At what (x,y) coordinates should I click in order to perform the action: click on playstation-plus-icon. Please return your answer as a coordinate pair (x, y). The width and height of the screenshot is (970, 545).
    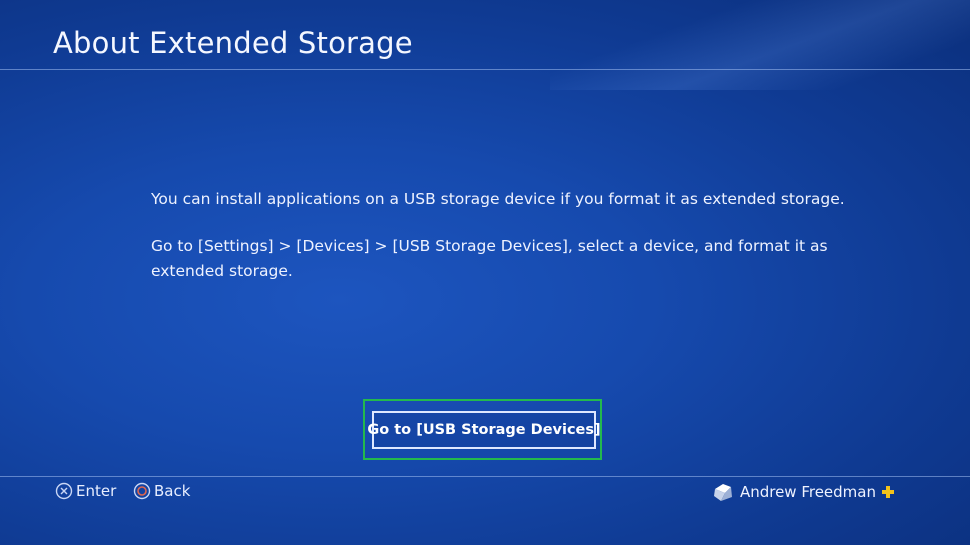
    Looking at the image, I should click on (888, 492).